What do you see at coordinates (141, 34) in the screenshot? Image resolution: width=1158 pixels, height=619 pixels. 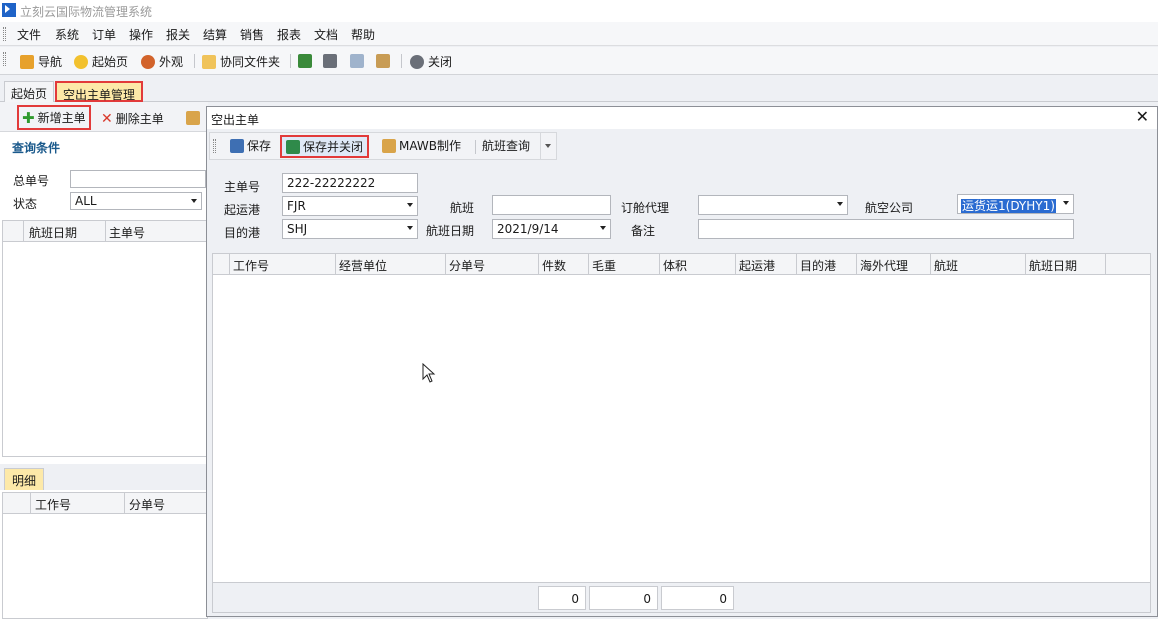 I see `menu-operation: 操作` at bounding box center [141, 34].